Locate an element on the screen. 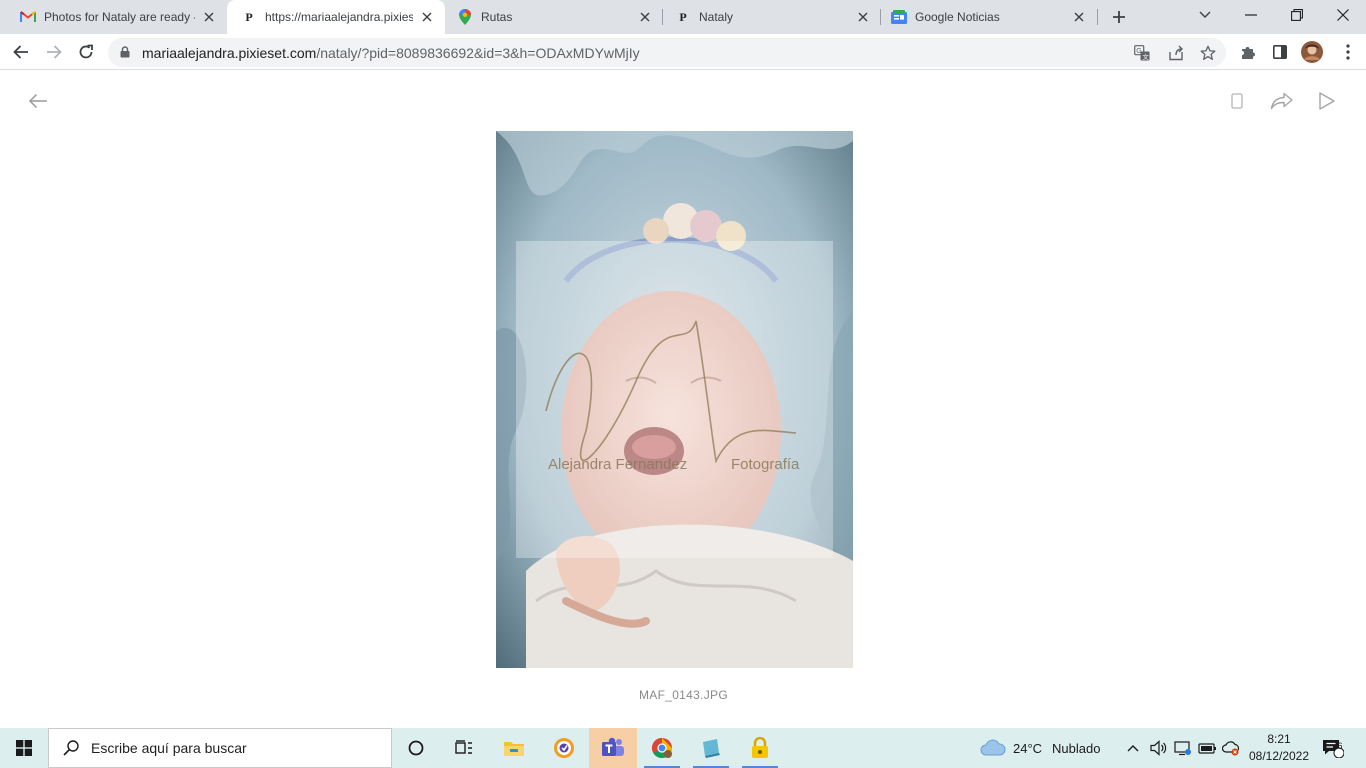  reload-button is located at coordinates (86, 52).